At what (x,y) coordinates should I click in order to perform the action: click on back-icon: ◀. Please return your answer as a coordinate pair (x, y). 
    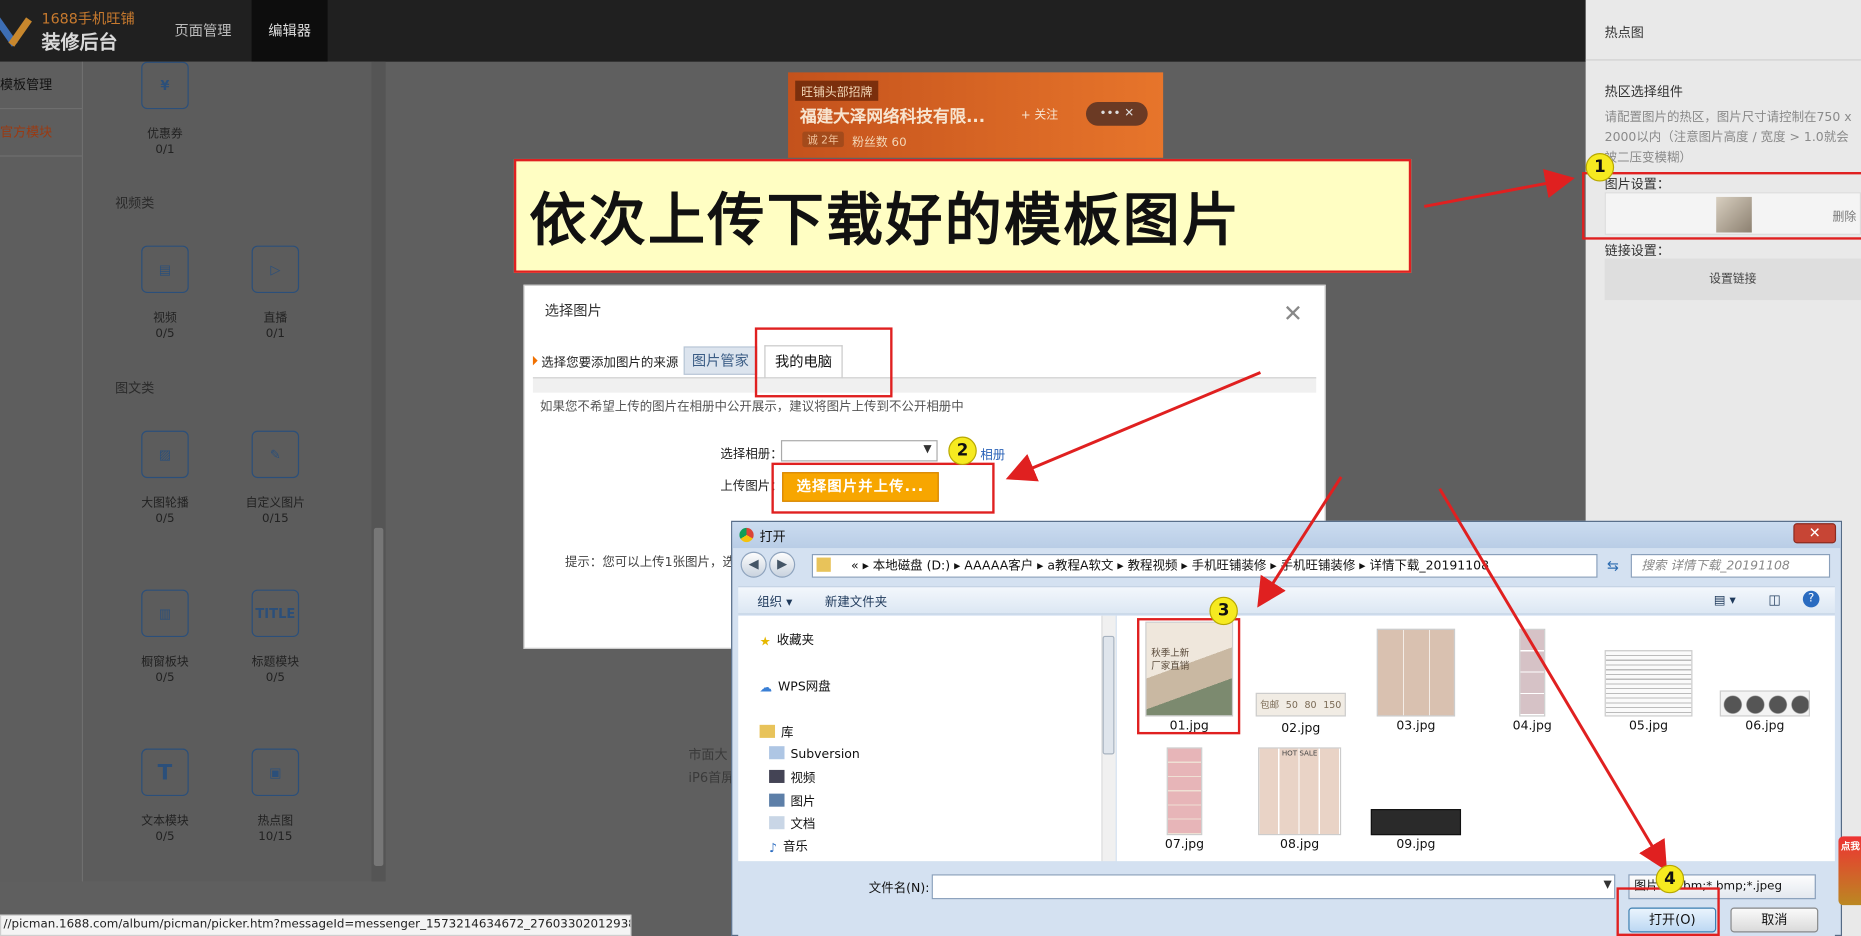
    Looking at the image, I should click on (753, 564).